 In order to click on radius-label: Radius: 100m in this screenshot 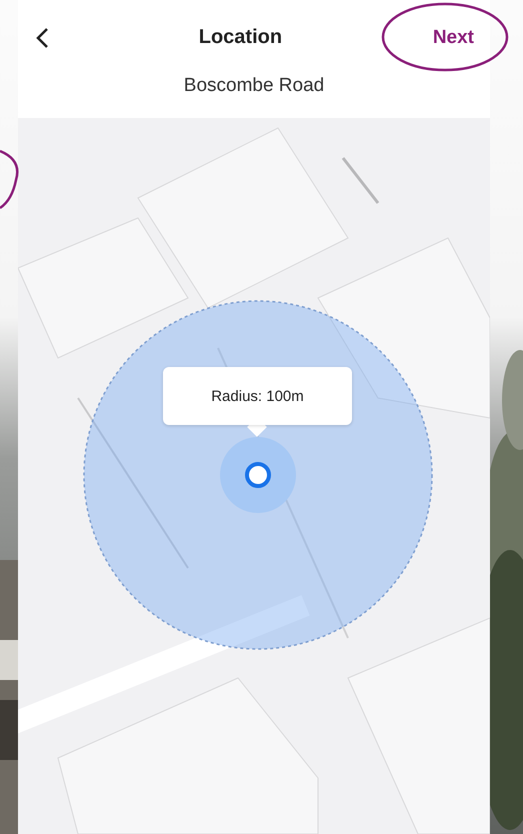, I will do `click(257, 396)`.